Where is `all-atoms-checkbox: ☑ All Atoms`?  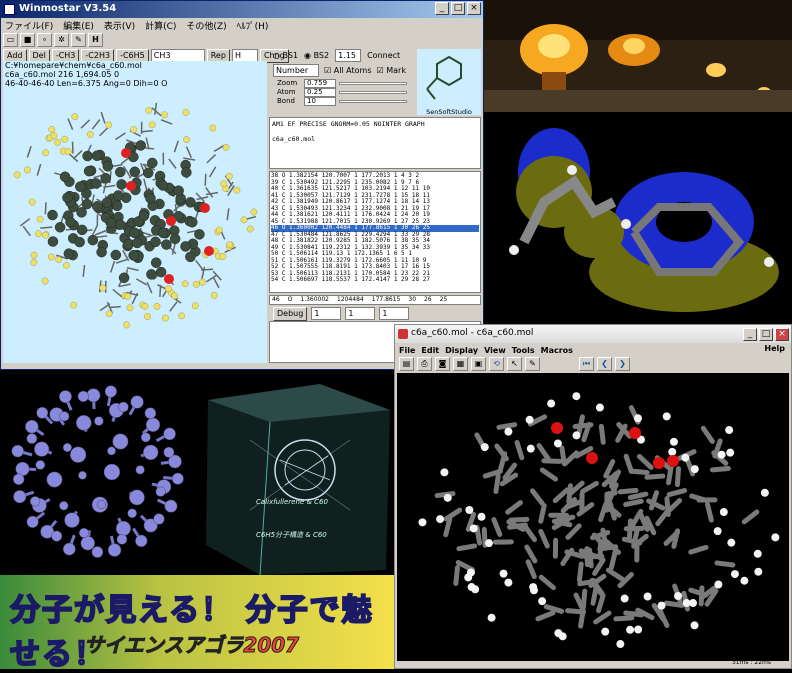 all-atoms-checkbox: ☑ All Atoms is located at coordinates (348, 70).